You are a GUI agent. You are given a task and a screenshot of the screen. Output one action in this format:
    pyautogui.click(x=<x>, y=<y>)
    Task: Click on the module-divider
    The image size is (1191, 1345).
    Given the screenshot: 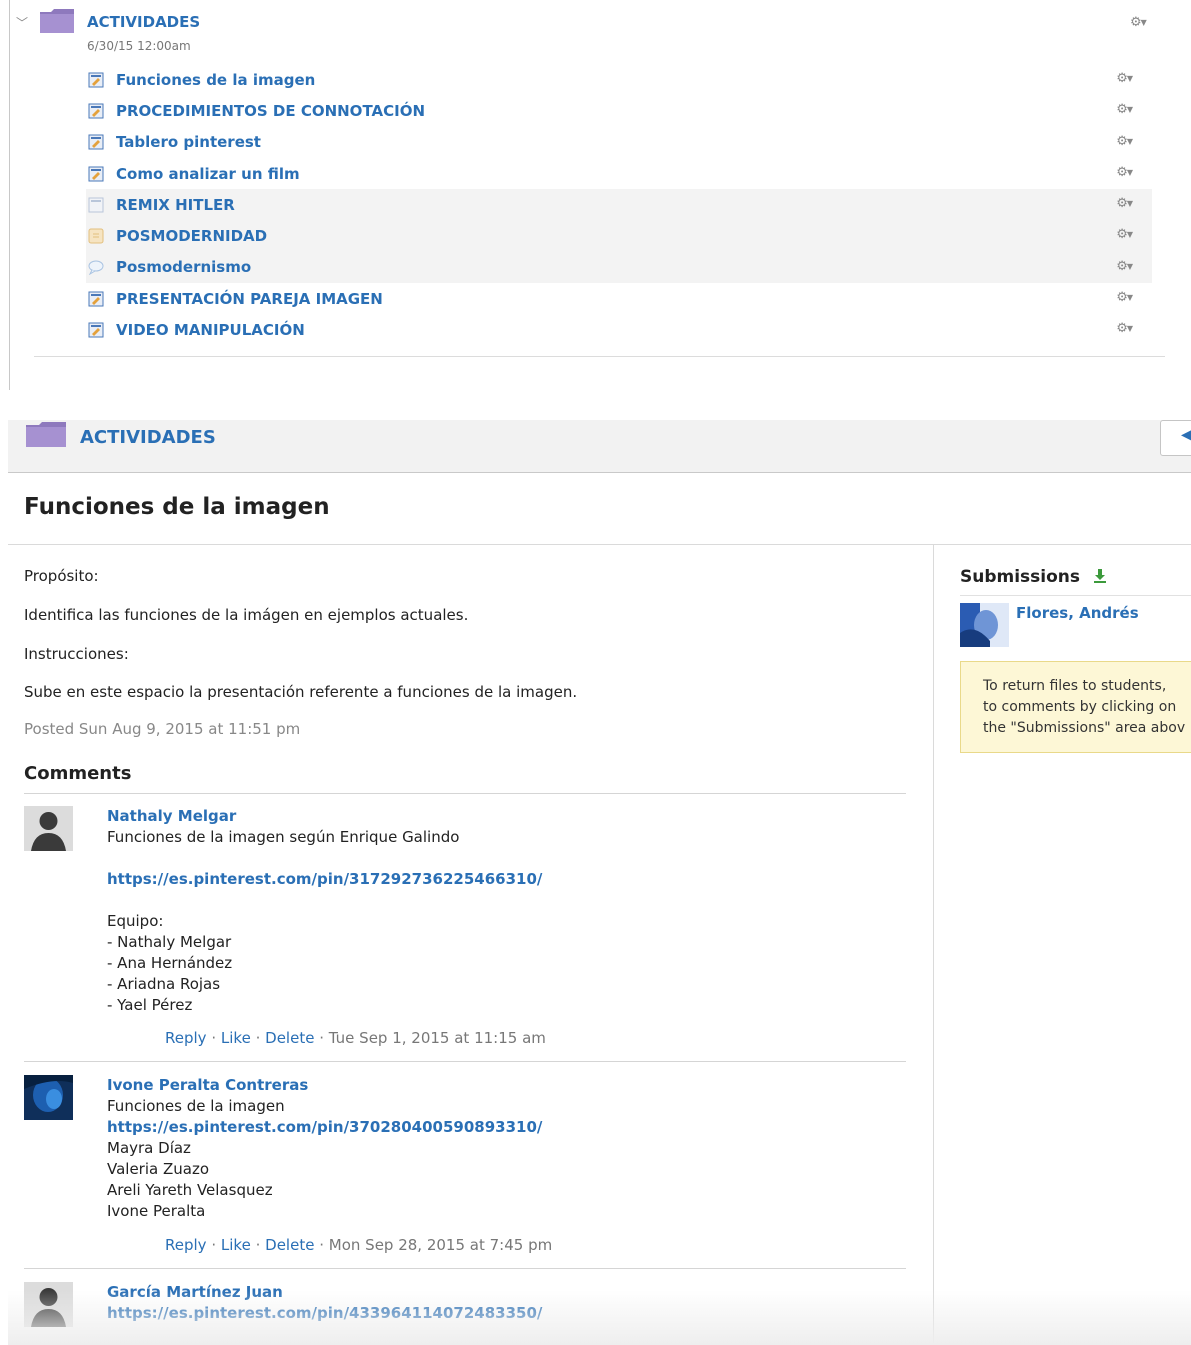 What is the action you would take?
    pyautogui.click(x=599, y=356)
    